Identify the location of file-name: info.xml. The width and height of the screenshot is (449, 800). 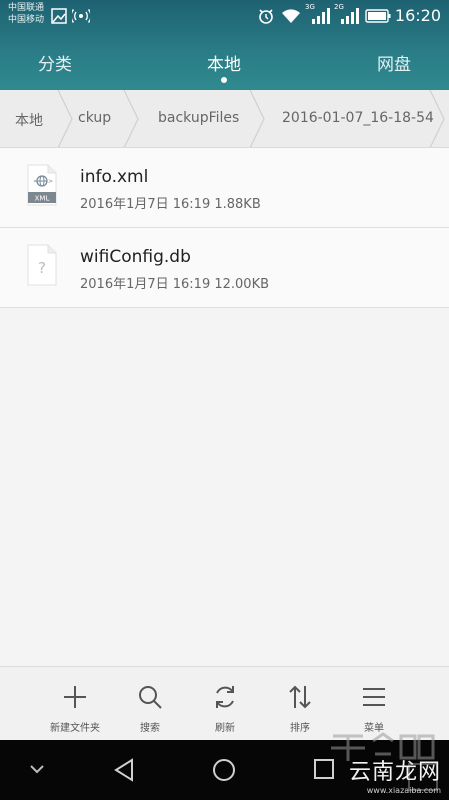
(114, 177).